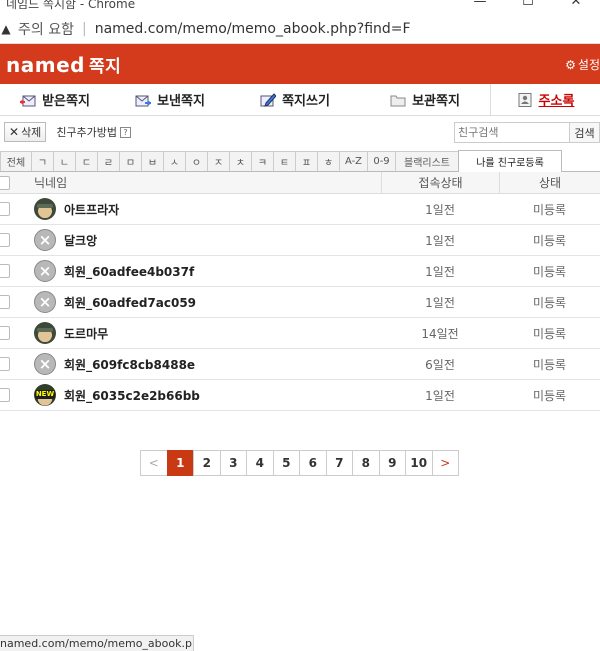  Describe the element at coordinates (105, 67) in the screenshot. I see `logo-sub: 쪽지` at that location.